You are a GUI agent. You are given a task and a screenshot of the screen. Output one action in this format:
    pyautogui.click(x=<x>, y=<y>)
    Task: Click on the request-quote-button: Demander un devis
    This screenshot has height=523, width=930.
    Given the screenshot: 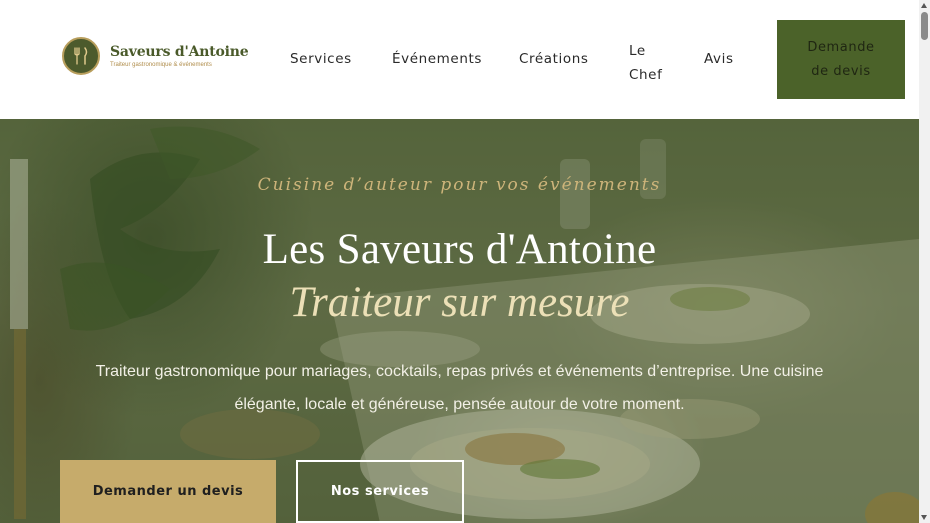 What is the action you would take?
    pyautogui.click(x=168, y=491)
    